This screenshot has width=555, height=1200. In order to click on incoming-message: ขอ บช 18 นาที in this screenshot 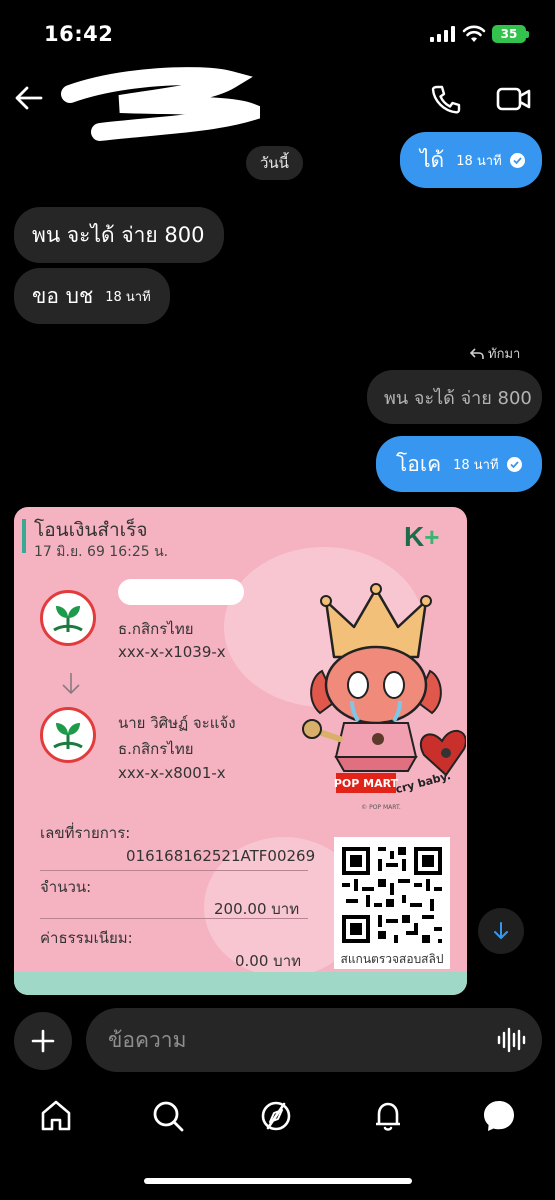, I will do `click(92, 296)`.